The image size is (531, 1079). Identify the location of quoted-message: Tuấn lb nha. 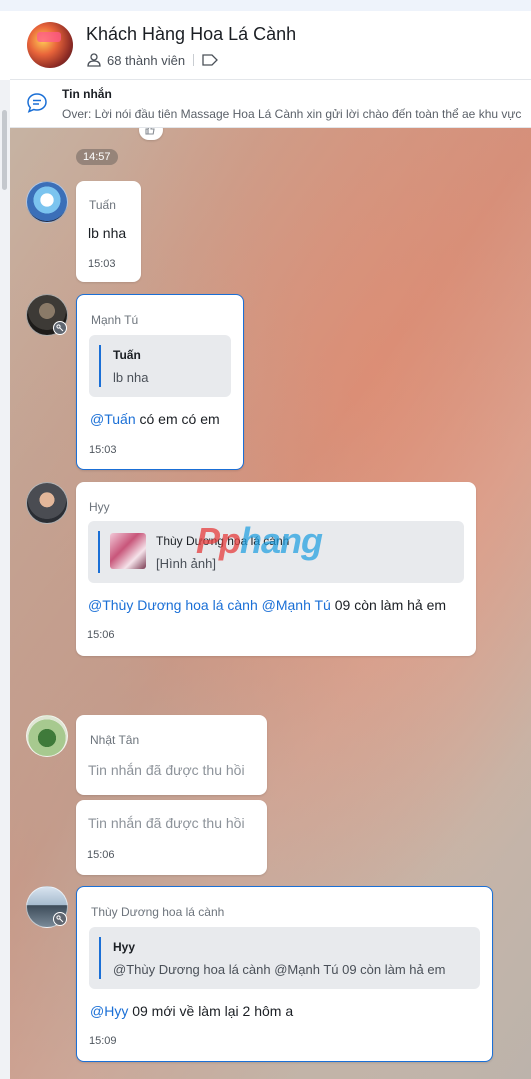
(160, 366).